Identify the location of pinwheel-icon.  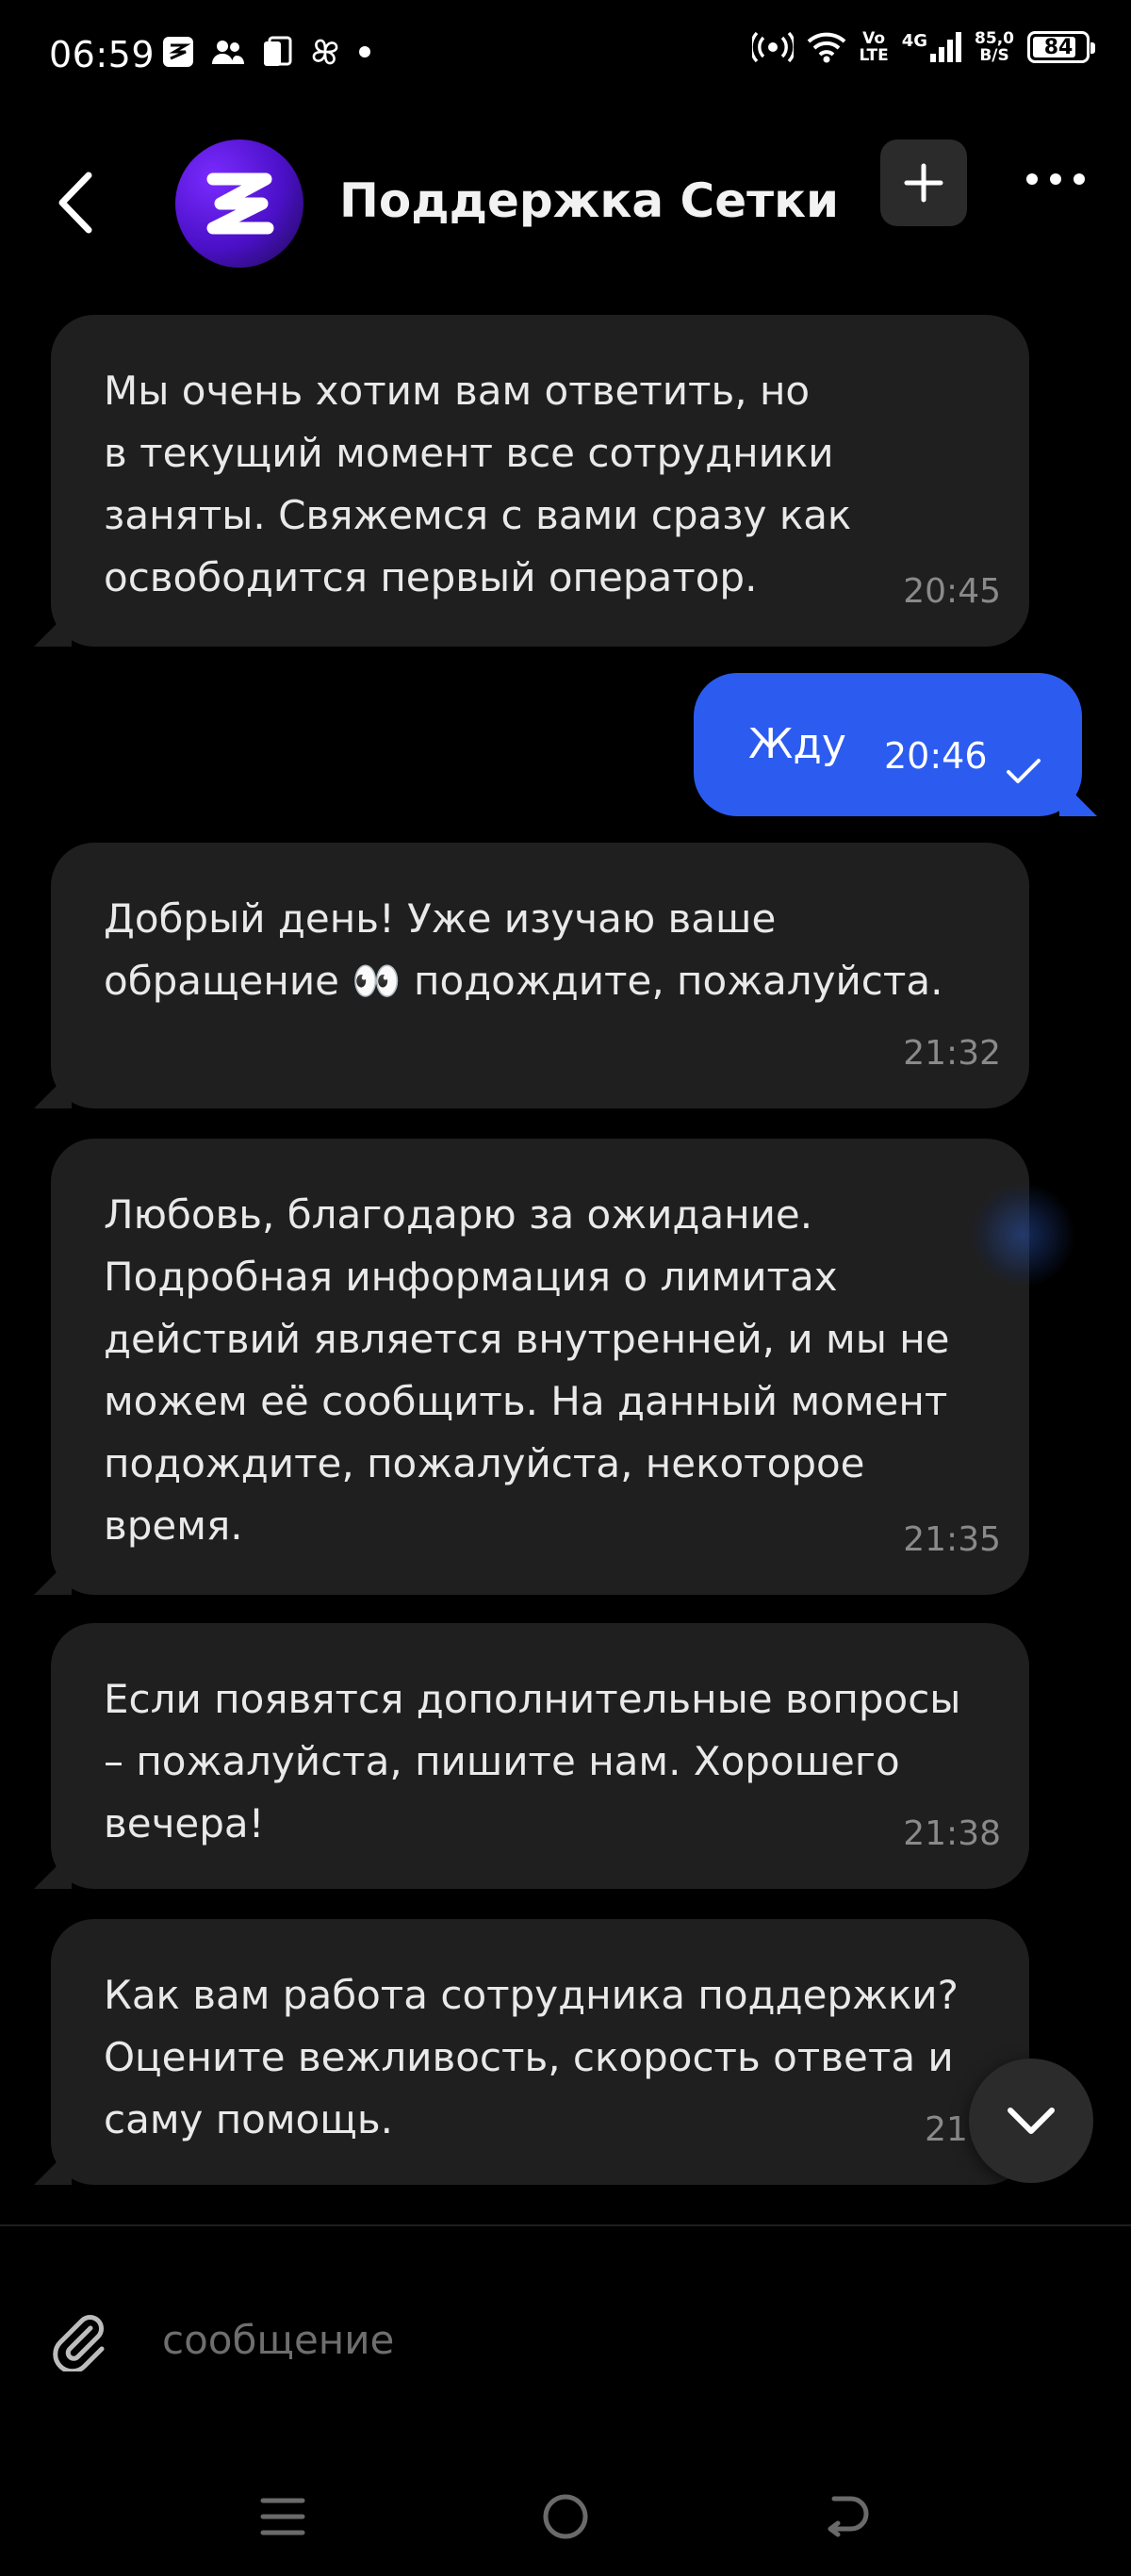
(325, 52).